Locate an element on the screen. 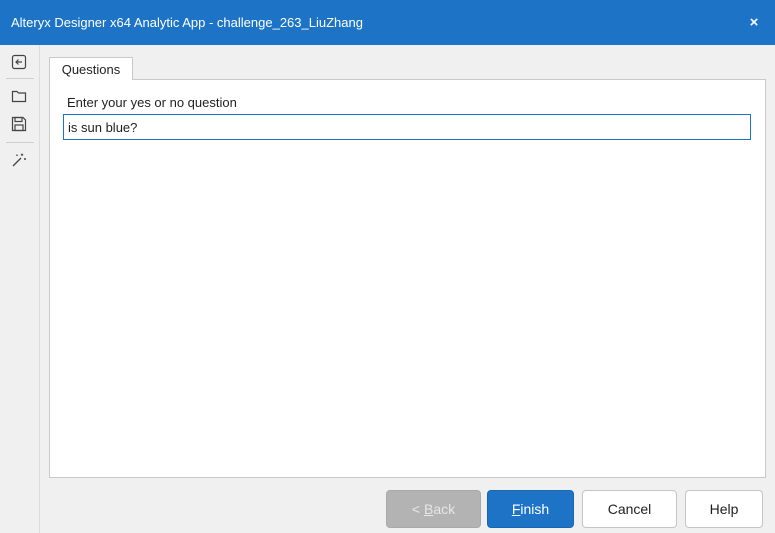  close-icon: × is located at coordinates (754, 22).